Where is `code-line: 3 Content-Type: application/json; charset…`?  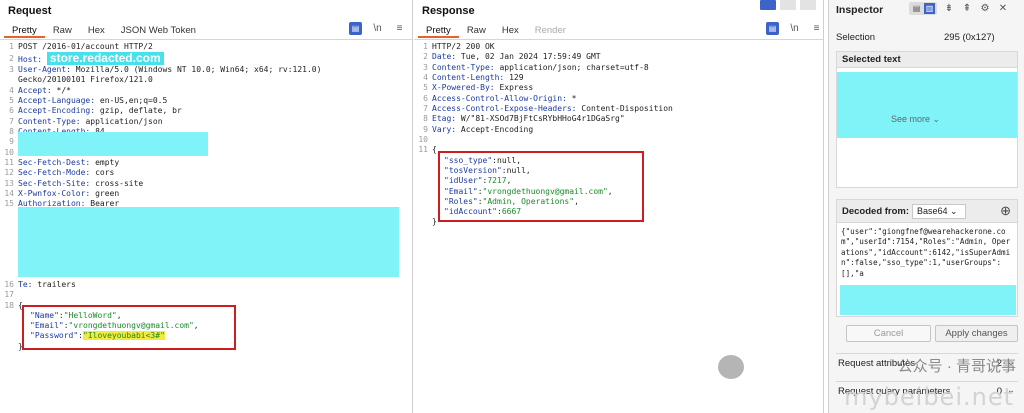 code-line: 3 Content-Type: application/json; charset… is located at coordinates (536, 67).